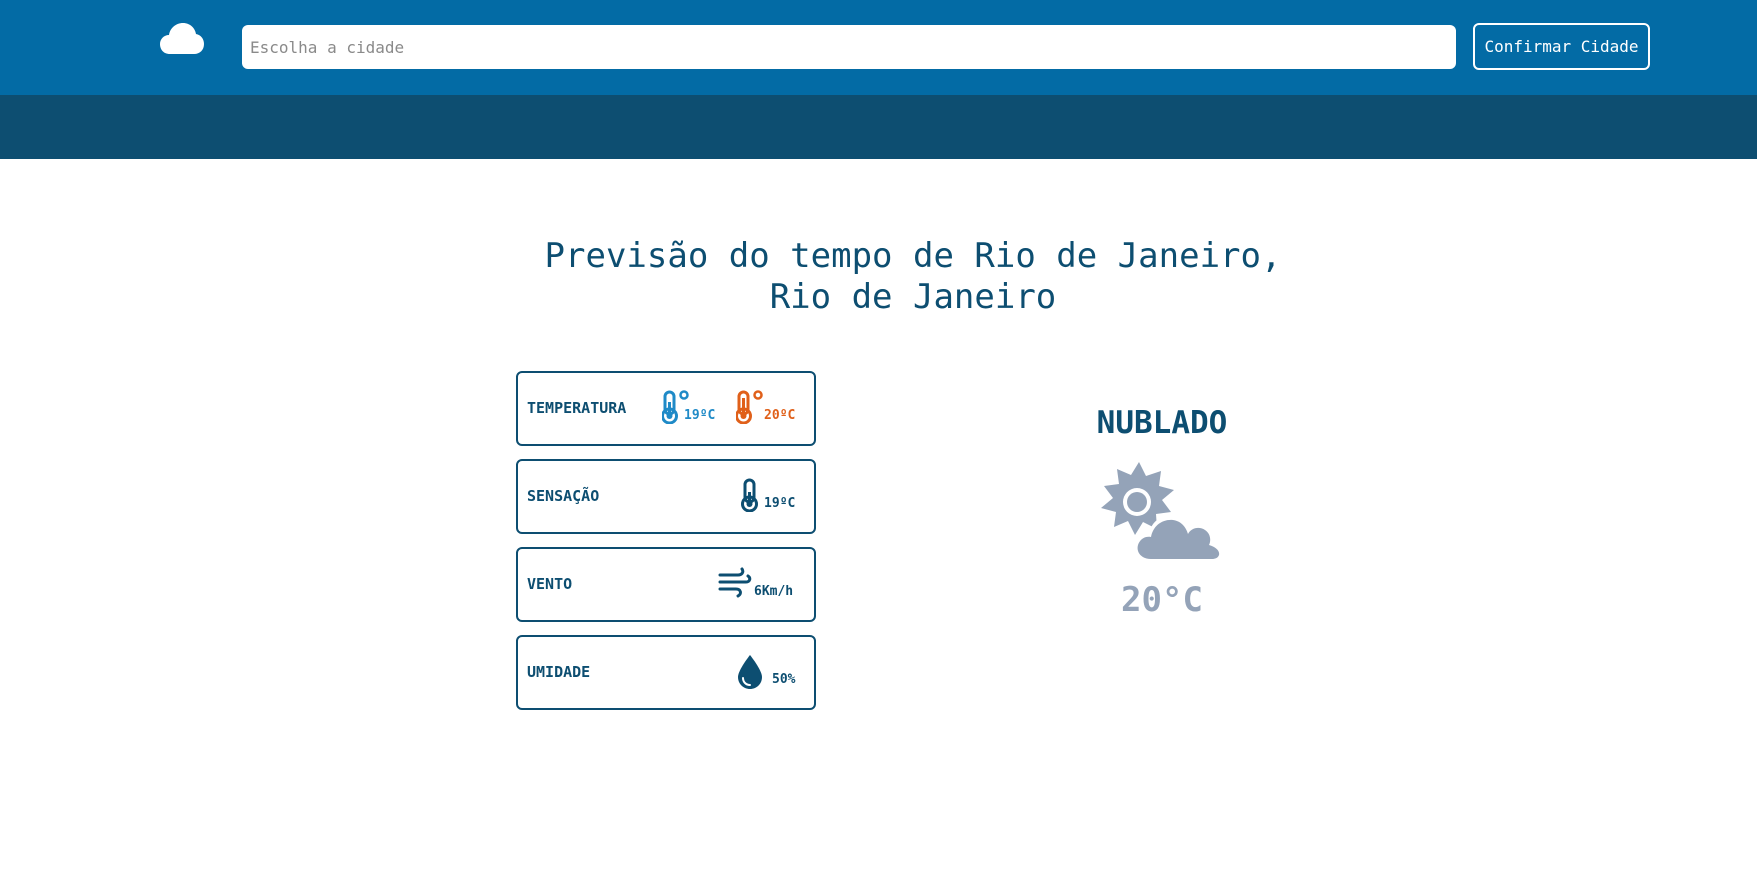 The width and height of the screenshot is (1757, 882). Describe the element at coordinates (750, 672) in the screenshot. I see `water-drop-icon` at that location.